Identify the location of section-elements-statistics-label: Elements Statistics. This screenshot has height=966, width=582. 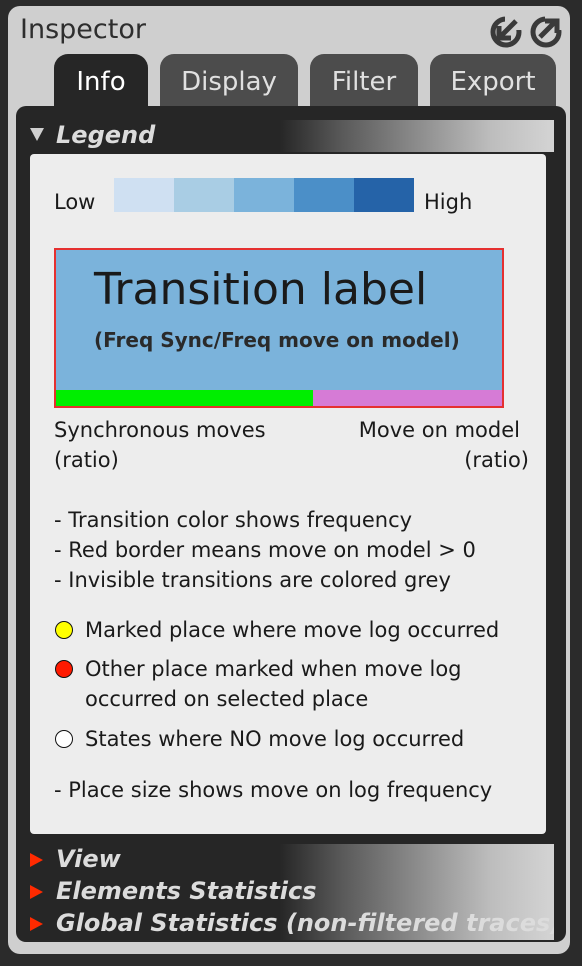
(186, 891).